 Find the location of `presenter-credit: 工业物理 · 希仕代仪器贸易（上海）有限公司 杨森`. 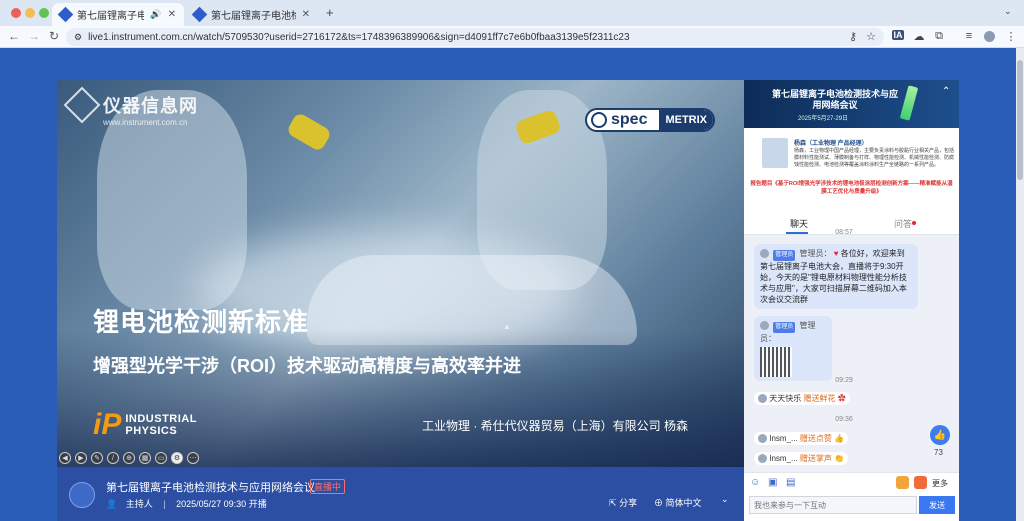

presenter-credit: 工业物理 · 希仕代仪器贸易（上海）有限公司 杨森 is located at coordinates (555, 426).